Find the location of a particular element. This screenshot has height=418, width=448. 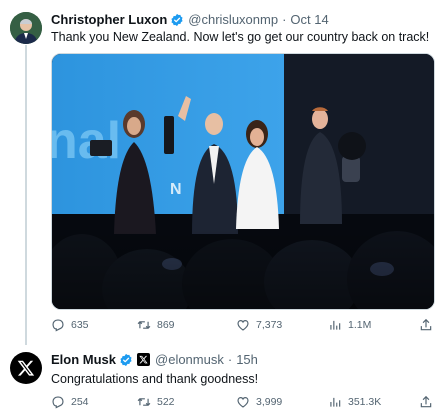

view-count: 1.1M is located at coordinates (360, 325).